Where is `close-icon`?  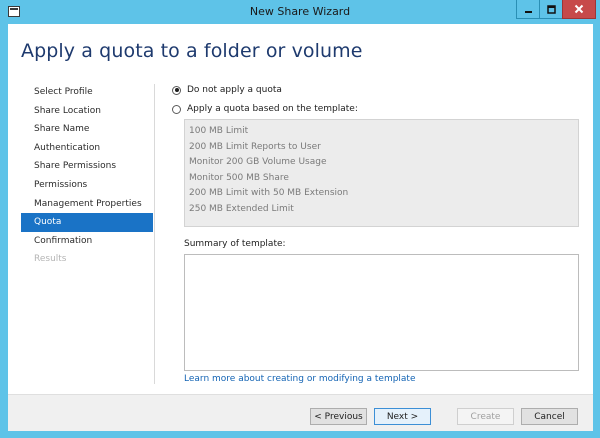
close-icon is located at coordinates (579, 9).